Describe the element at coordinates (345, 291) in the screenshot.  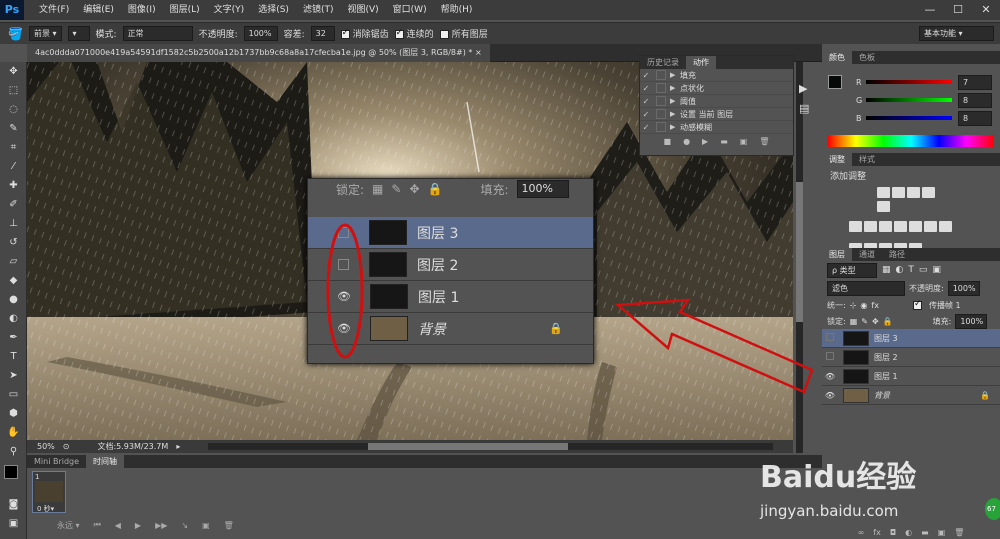
I see `red-circle-annotation` at that location.